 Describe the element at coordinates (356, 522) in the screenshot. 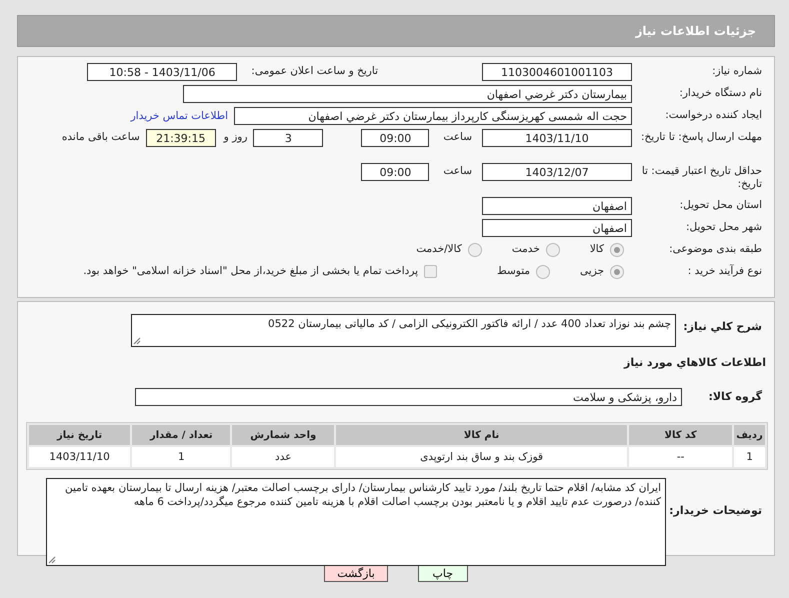

I see `buyer-notes-field: ایران کد مشابه/ اقلام حتما تاریخ بلند/ مورد تایید کارشناس بیمارستان/ دارای برچسب اصالت معتبر/ هزینه ارسال تا بیمارستان بعهده تامین کننده/ درصورت عدم تایید اقلام و یا نامعتبر بودن برچسب اصالت اقلام با هزینه تامین کننده مرجوع میگردد/پرداخت 6 ماهه` at that location.